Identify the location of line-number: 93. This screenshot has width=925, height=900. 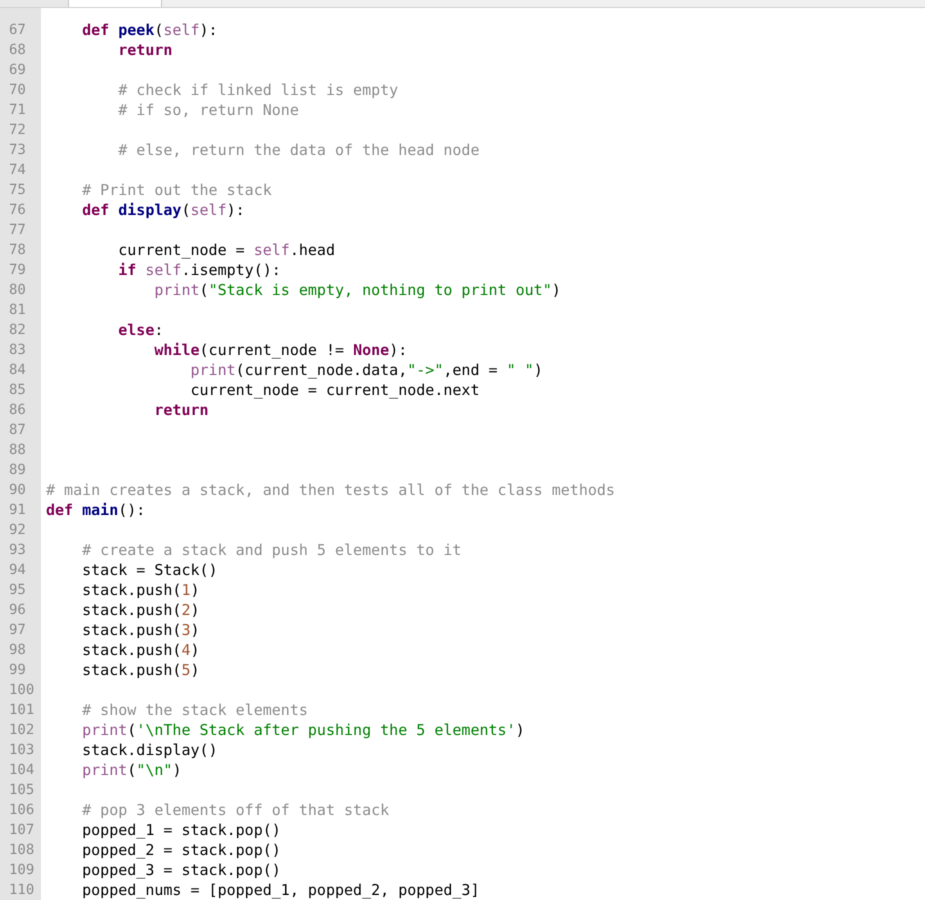
(17, 550).